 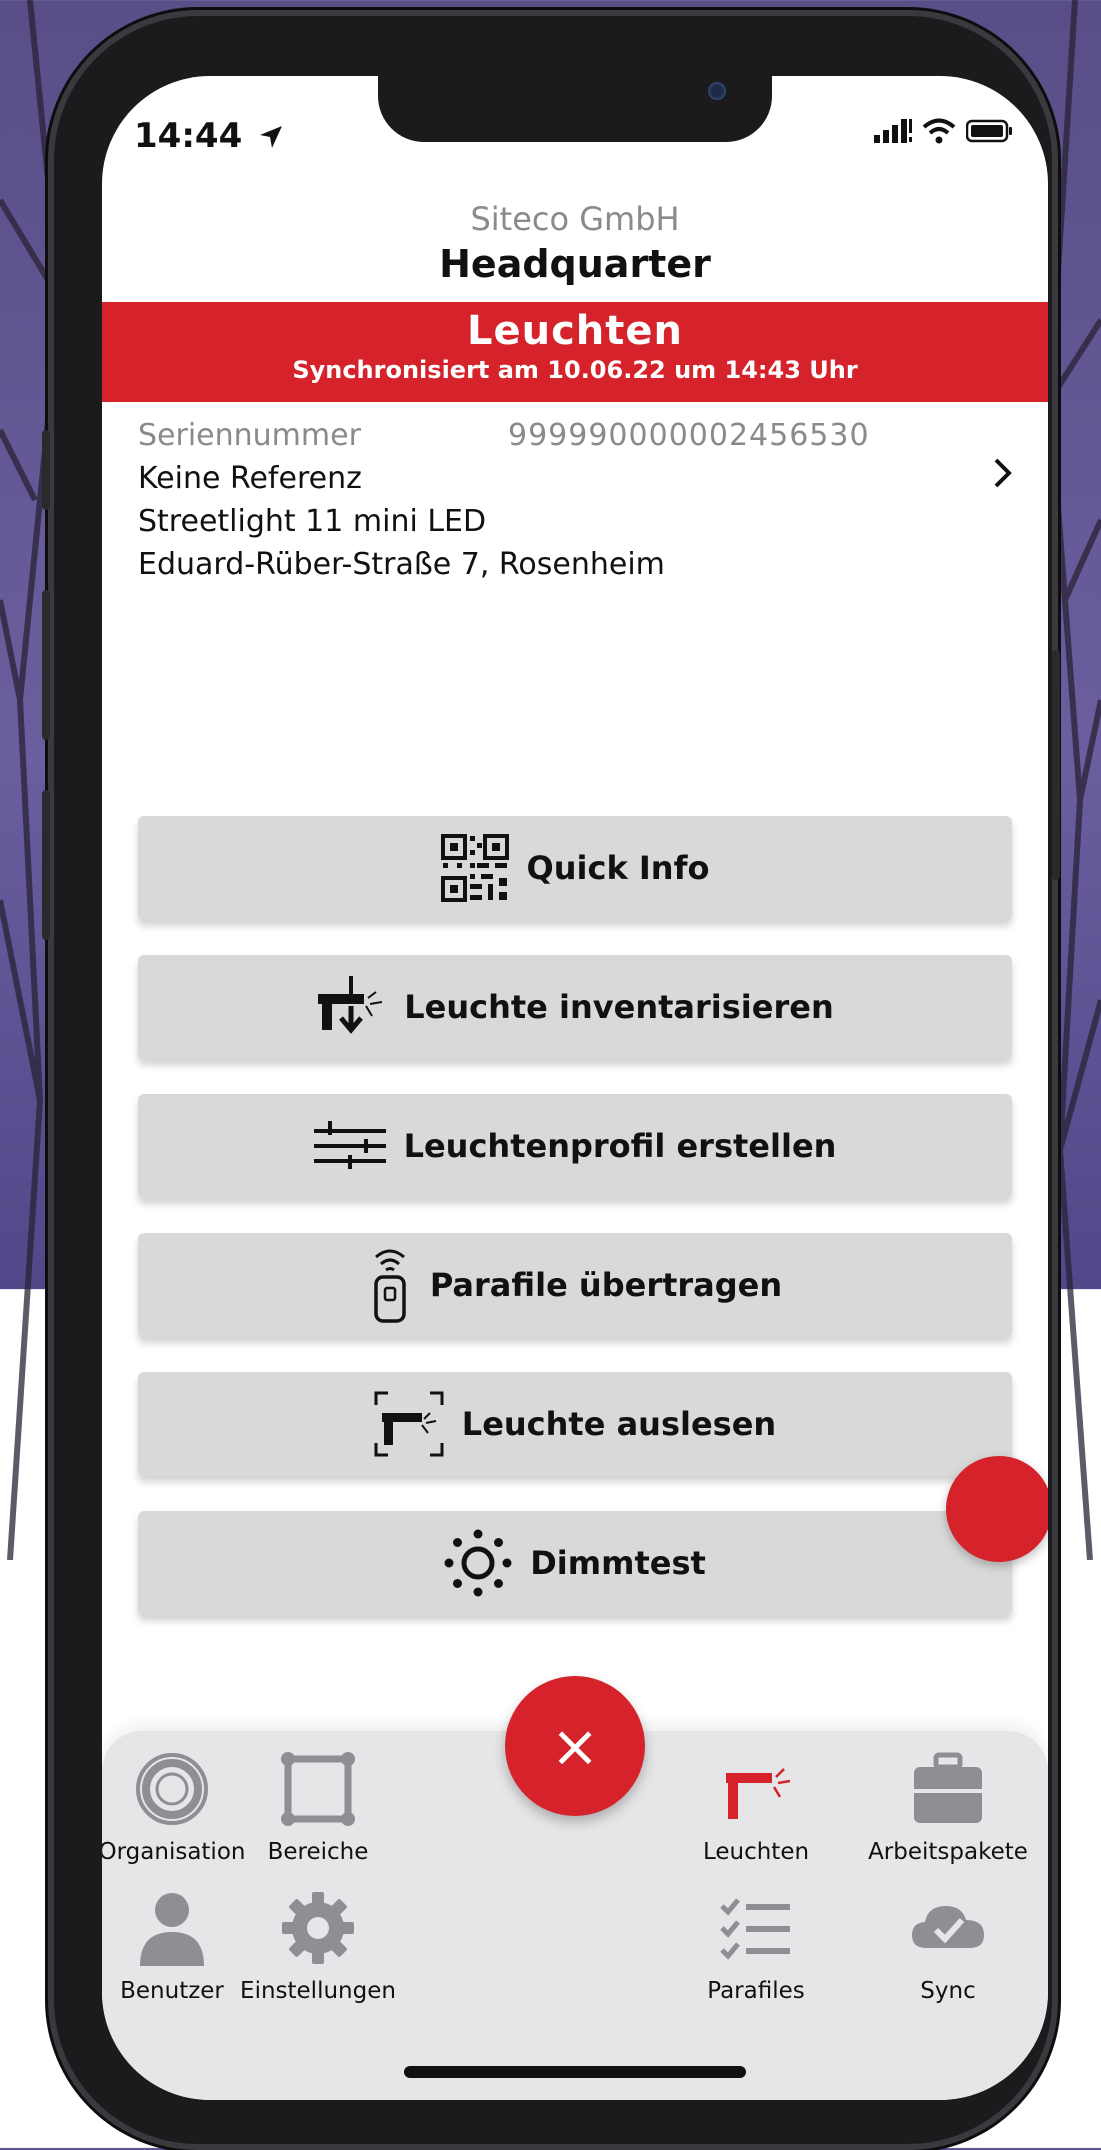 I want to click on tab-bereiche: Bereiche, so click(x=318, y=1807).